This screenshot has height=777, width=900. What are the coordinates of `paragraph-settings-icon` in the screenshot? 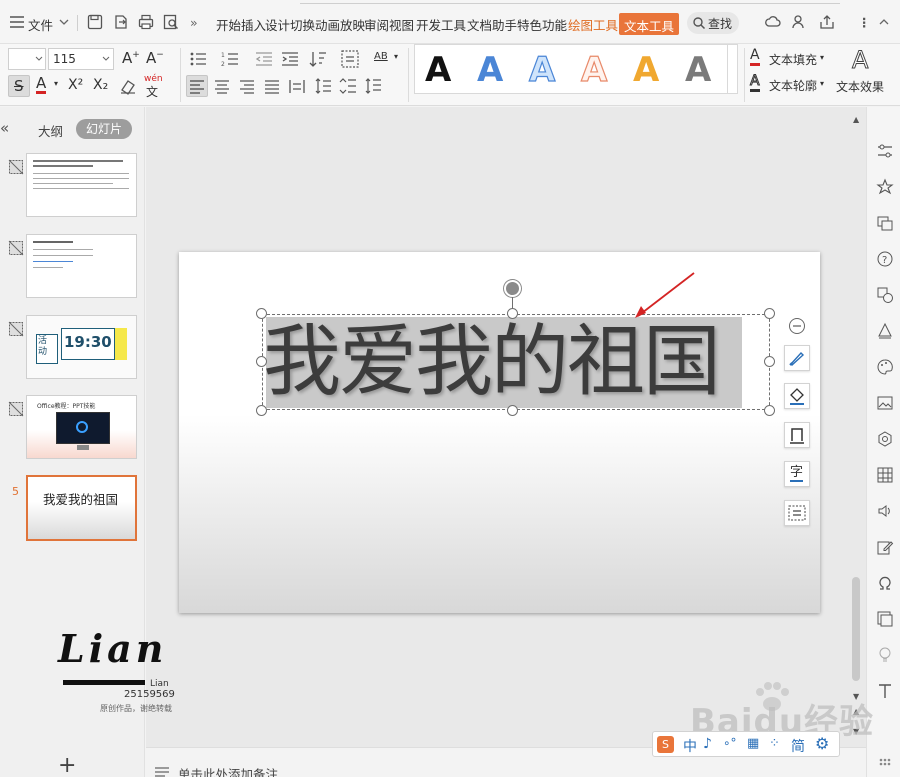 It's located at (373, 86).